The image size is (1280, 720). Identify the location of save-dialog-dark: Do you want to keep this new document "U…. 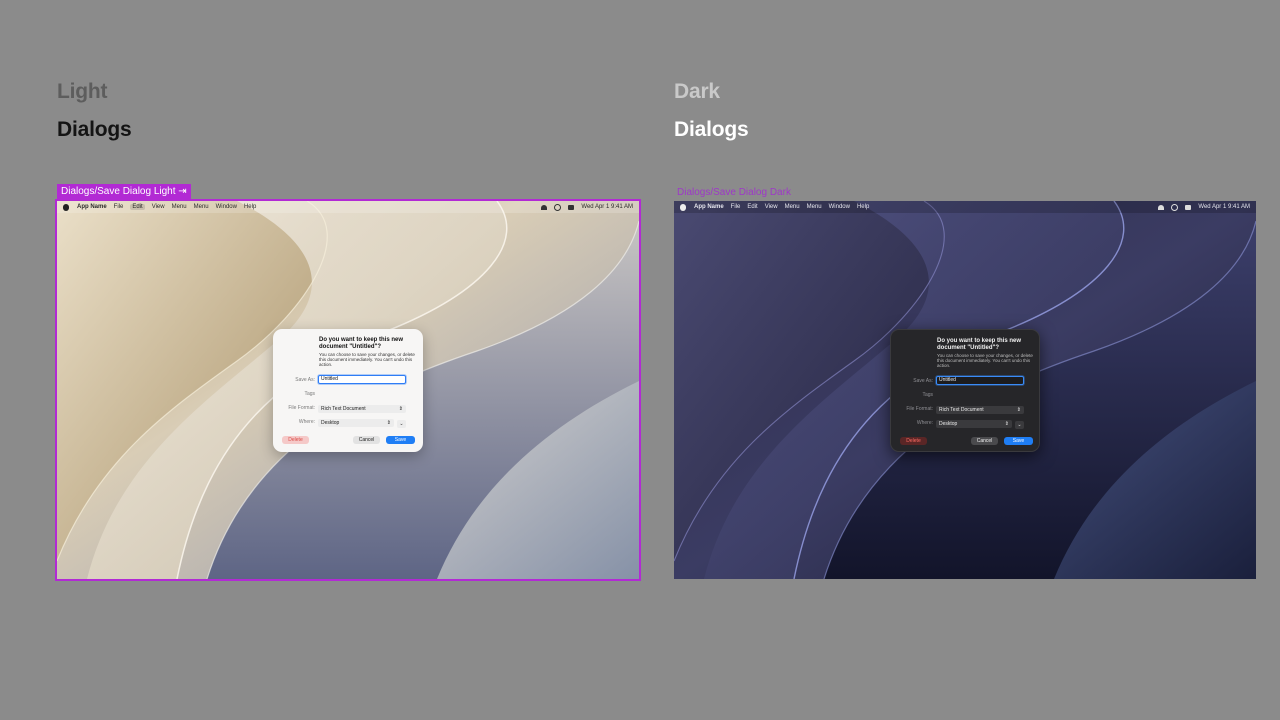
(965, 390).